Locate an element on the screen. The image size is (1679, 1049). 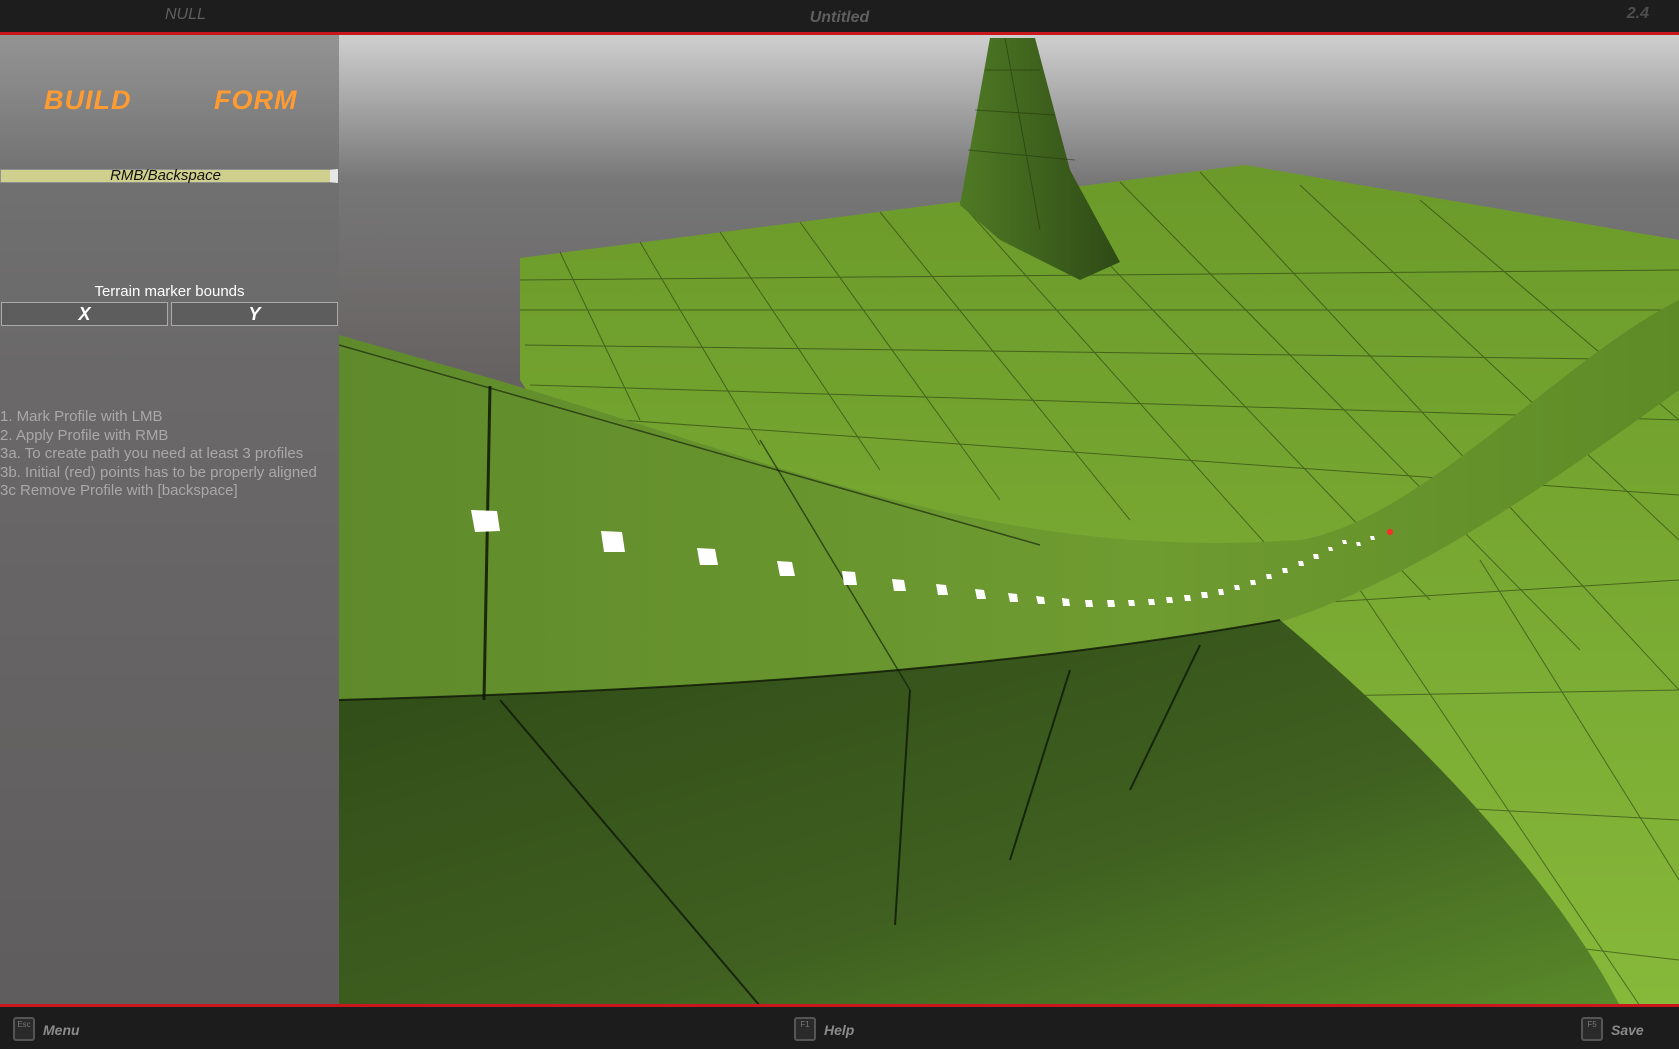
document-title: Untitled is located at coordinates (839, 17).